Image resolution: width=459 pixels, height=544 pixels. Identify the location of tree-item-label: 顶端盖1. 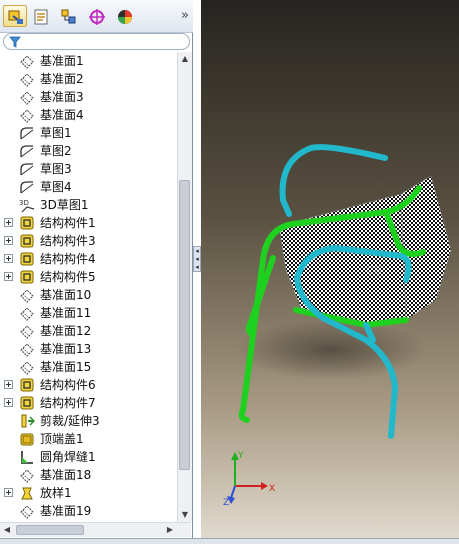
(62, 439).